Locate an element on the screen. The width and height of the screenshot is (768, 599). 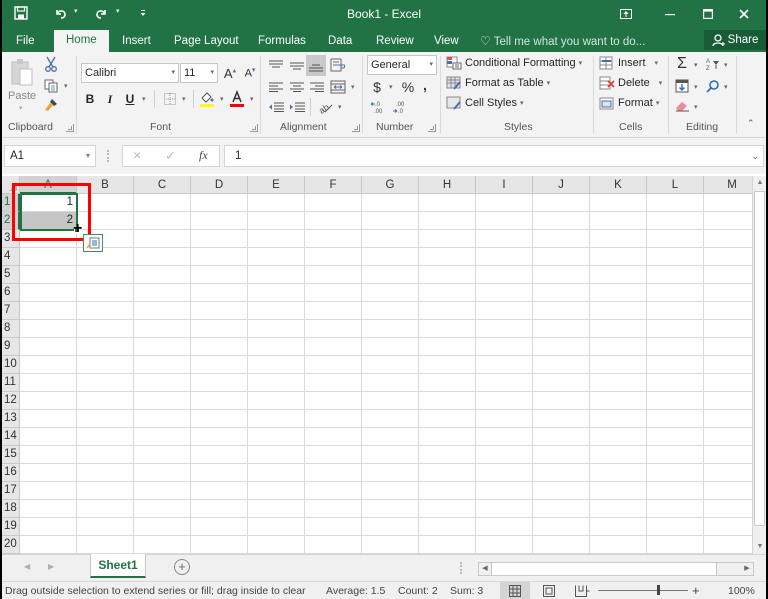
row-header-20: 20 is located at coordinates (11, 545).